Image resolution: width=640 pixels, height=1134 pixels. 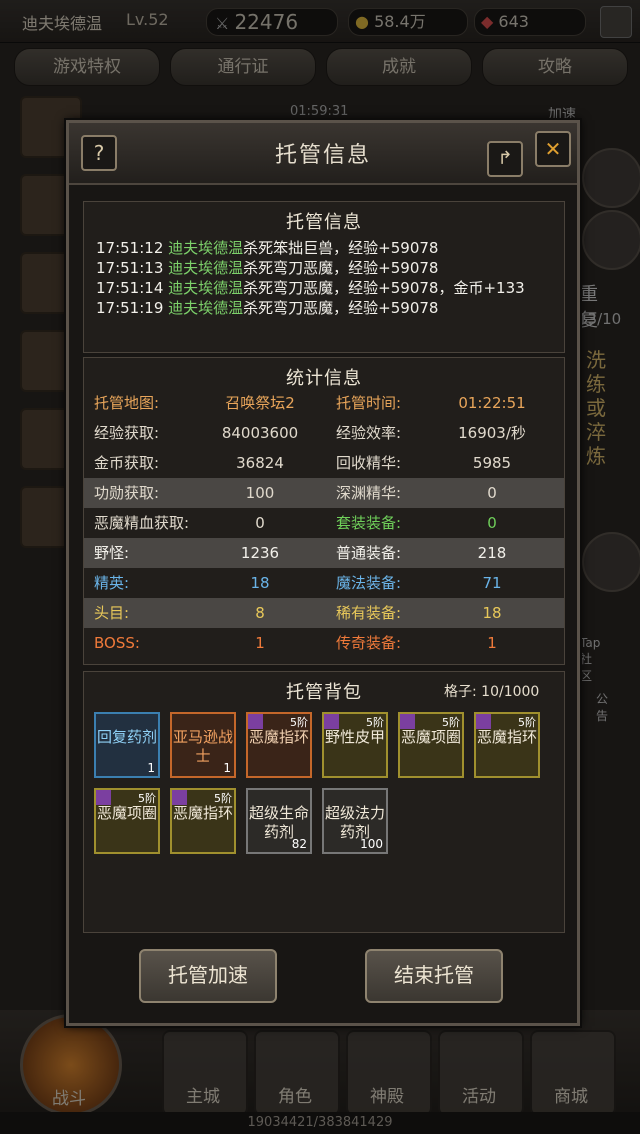 What do you see at coordinates (112, 613) in the screenshot?
I see `stats-label: 头目:` at bounding box center [112, 613].